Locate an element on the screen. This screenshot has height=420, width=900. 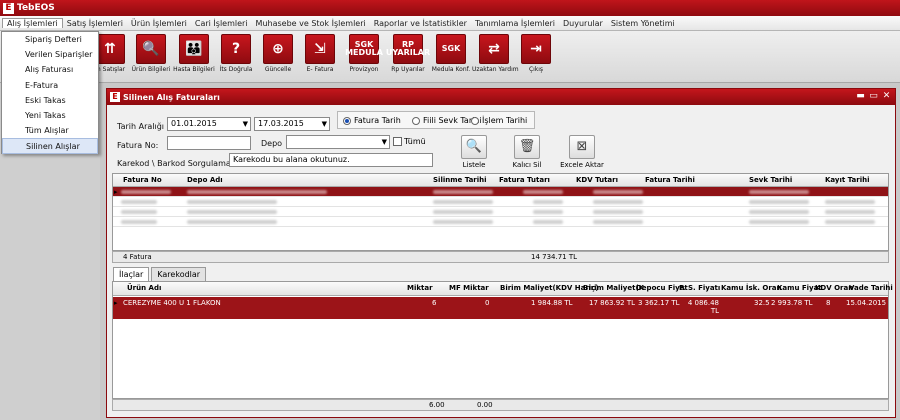
col-mf-miktar: MF Miktar is located at coordinates (469, 288).